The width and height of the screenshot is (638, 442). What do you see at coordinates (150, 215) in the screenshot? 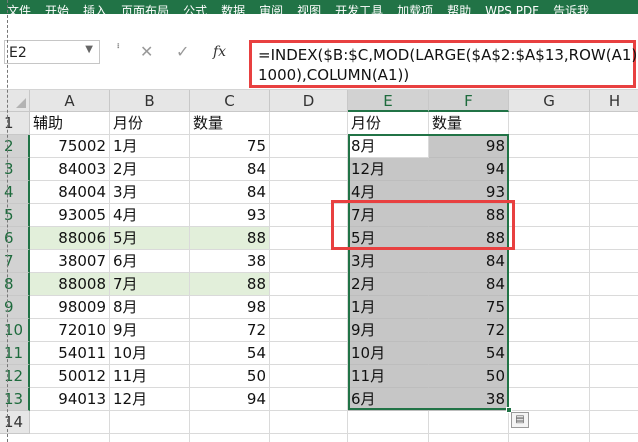
I see `cell: 4月` at bounding box center [150, 215].